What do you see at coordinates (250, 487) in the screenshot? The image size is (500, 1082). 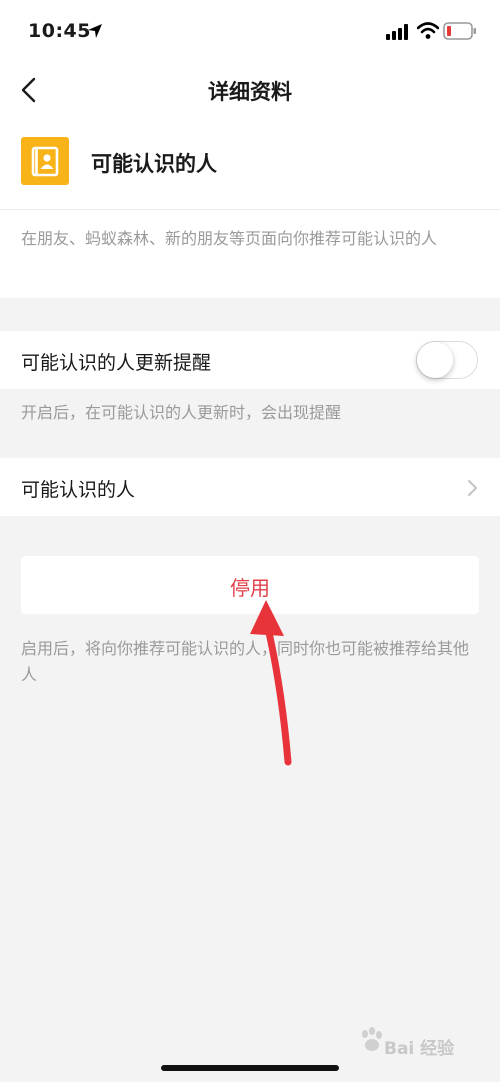 I see `people-you-may-know-row: 可能认识的人` at bounding box center [250, 487].